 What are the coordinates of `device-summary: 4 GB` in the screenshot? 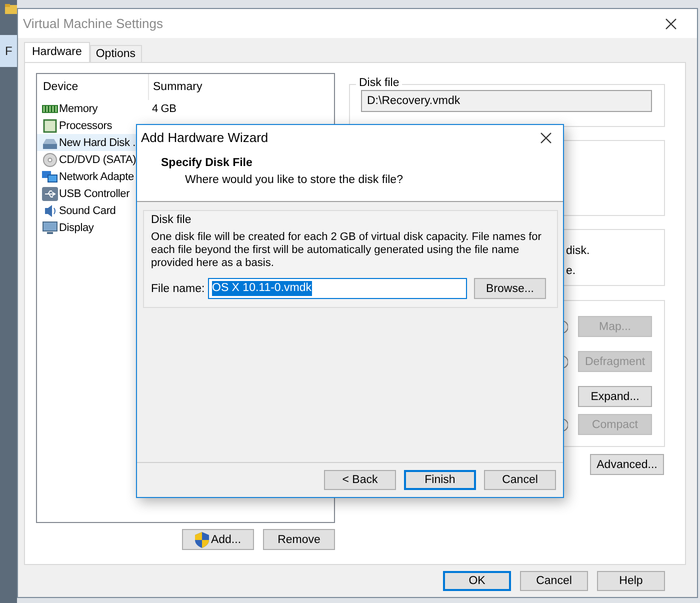 It's located at (164, 108).